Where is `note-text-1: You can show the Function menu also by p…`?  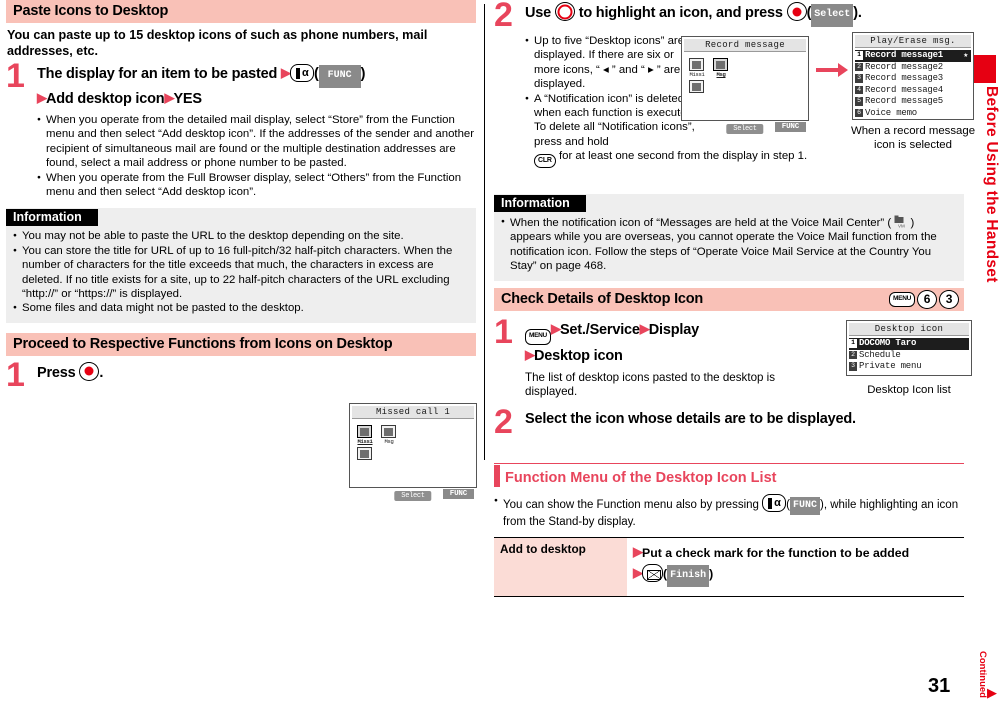
note-text-1: You can show the Function menu also by p… is located at coordinates (631, 505).